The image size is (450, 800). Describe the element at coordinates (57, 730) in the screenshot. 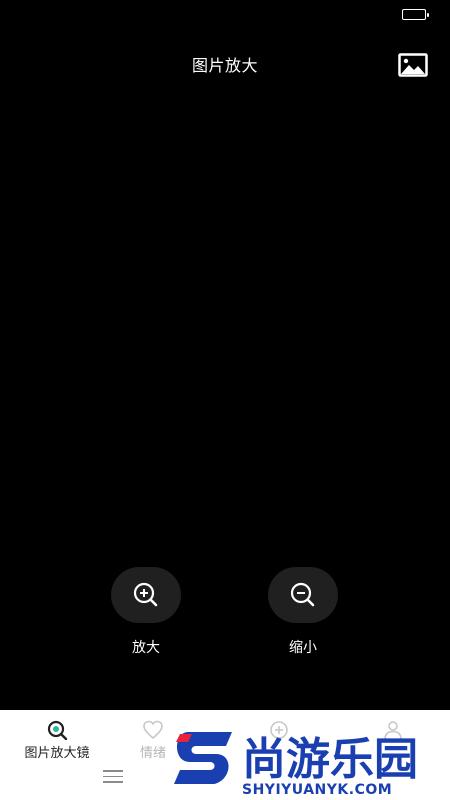

I see `magnifier-icon` at that location.